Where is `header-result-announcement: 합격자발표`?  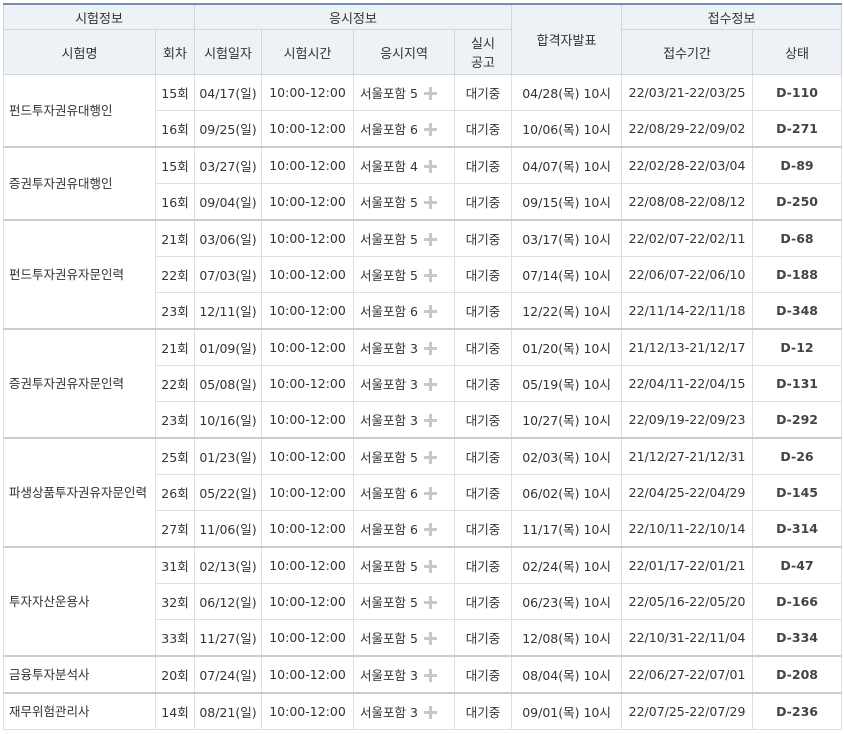
header-result-announcement: 합격자발표 is located at coordinates (567, 39).